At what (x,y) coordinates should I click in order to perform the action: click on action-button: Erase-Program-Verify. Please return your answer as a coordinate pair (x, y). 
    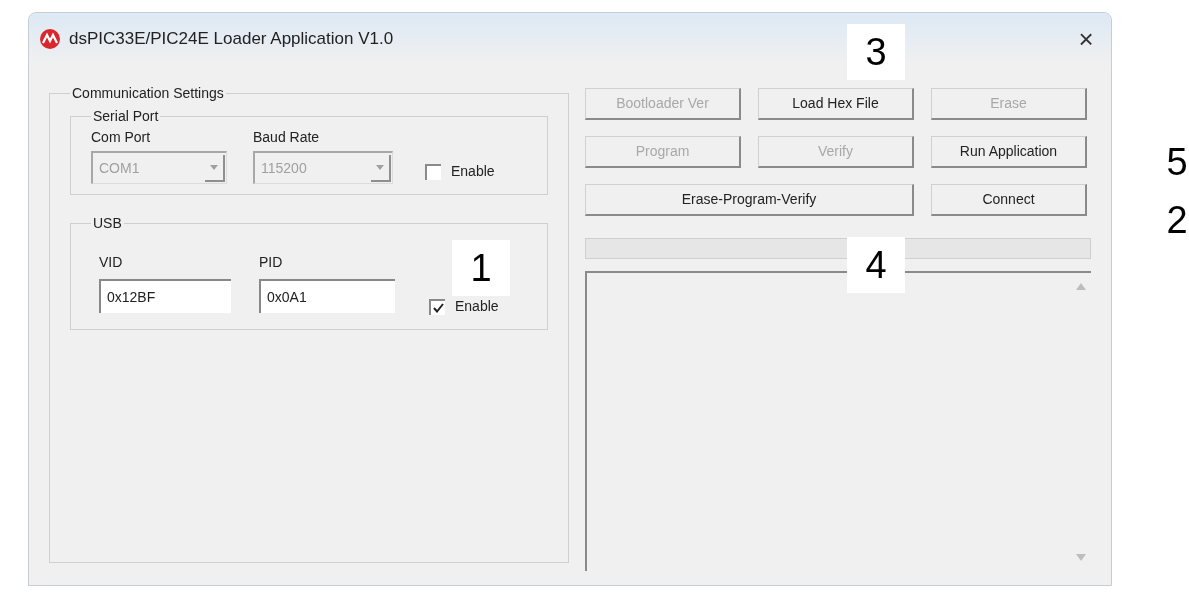
    Looking at the image, I should click on (749, 200).